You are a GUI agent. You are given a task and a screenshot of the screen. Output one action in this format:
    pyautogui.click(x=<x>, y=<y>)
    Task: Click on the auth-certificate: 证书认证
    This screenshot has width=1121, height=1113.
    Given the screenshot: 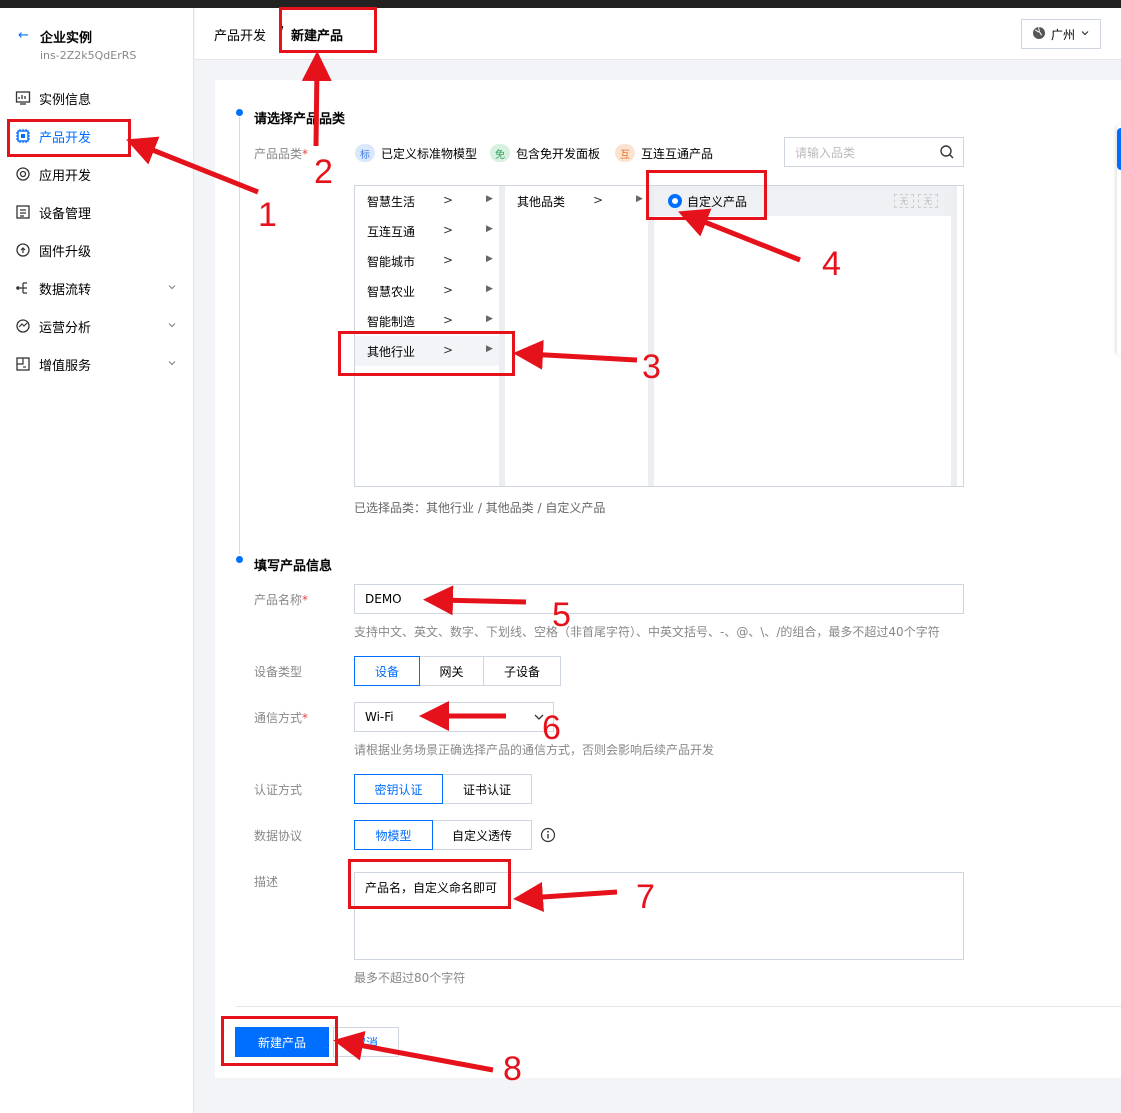 What is the action you would take?
    pyautogui.click(x=487, y=789)
    